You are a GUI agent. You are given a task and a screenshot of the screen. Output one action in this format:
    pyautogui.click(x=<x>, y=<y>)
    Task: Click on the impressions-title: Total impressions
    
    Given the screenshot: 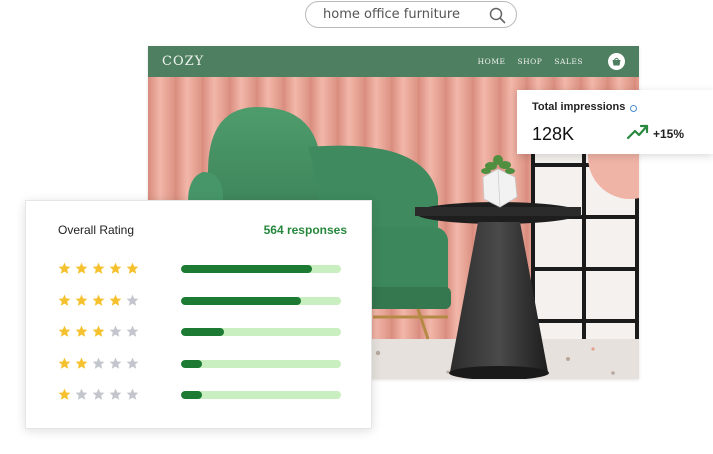 What is the action you would take?
    pyautogui.click(x=579, y=107)
    